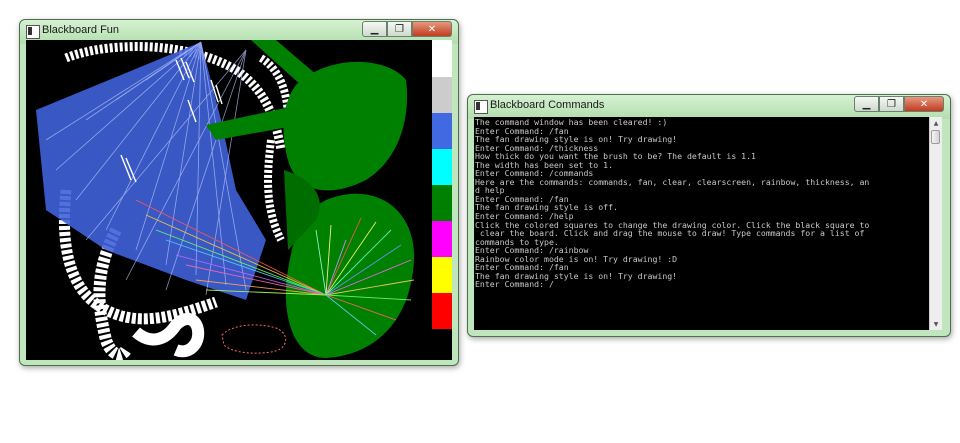 The width and height of the screenshot is (960, 443). What do you see at coordinates (709, 107) in the screenshot?
I see `title-bar: Blackboard Commands ▁ ❐ ✕` at bounding box center [709, 107].